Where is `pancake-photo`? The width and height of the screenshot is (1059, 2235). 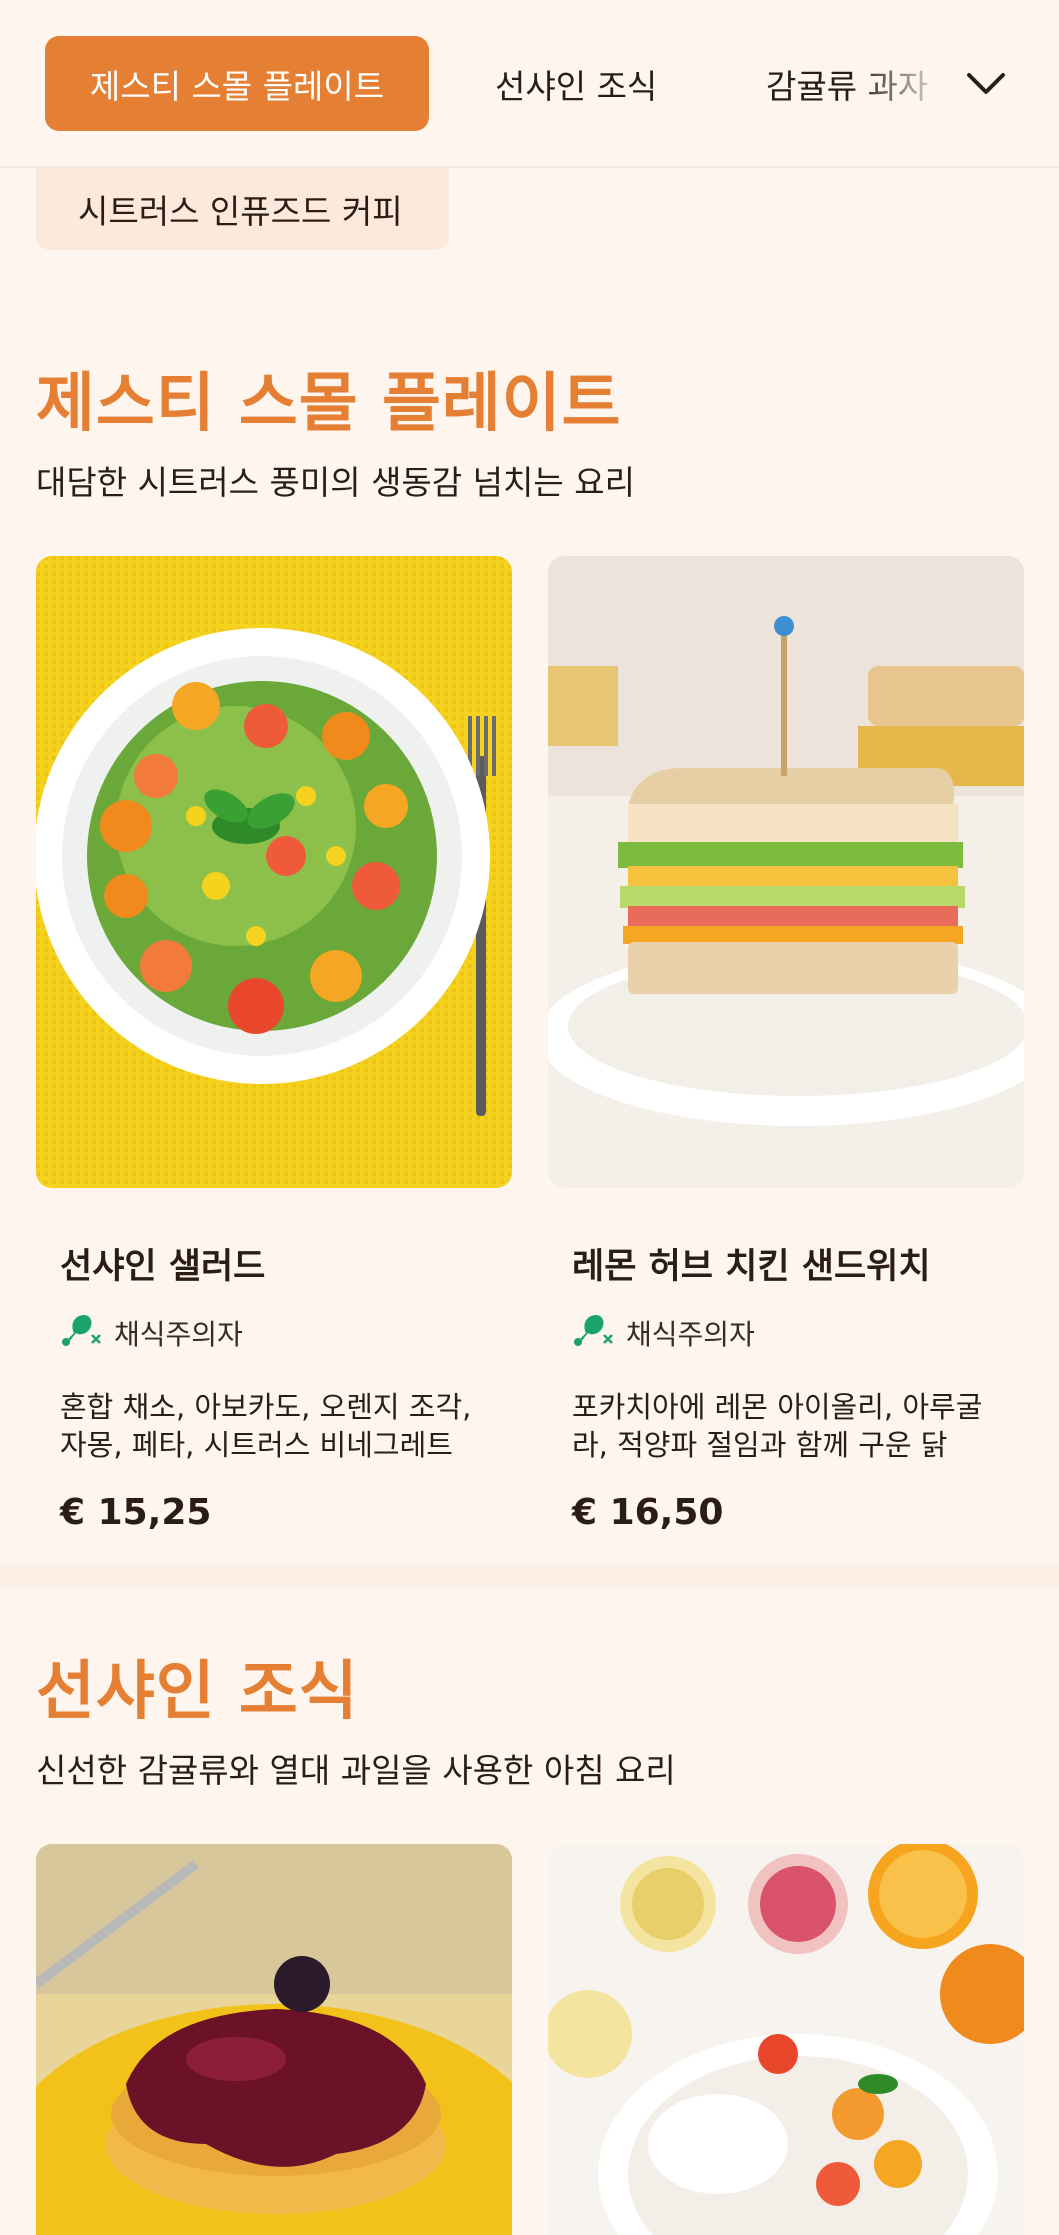
pancake-photo is located at coordinates (274, 2039).